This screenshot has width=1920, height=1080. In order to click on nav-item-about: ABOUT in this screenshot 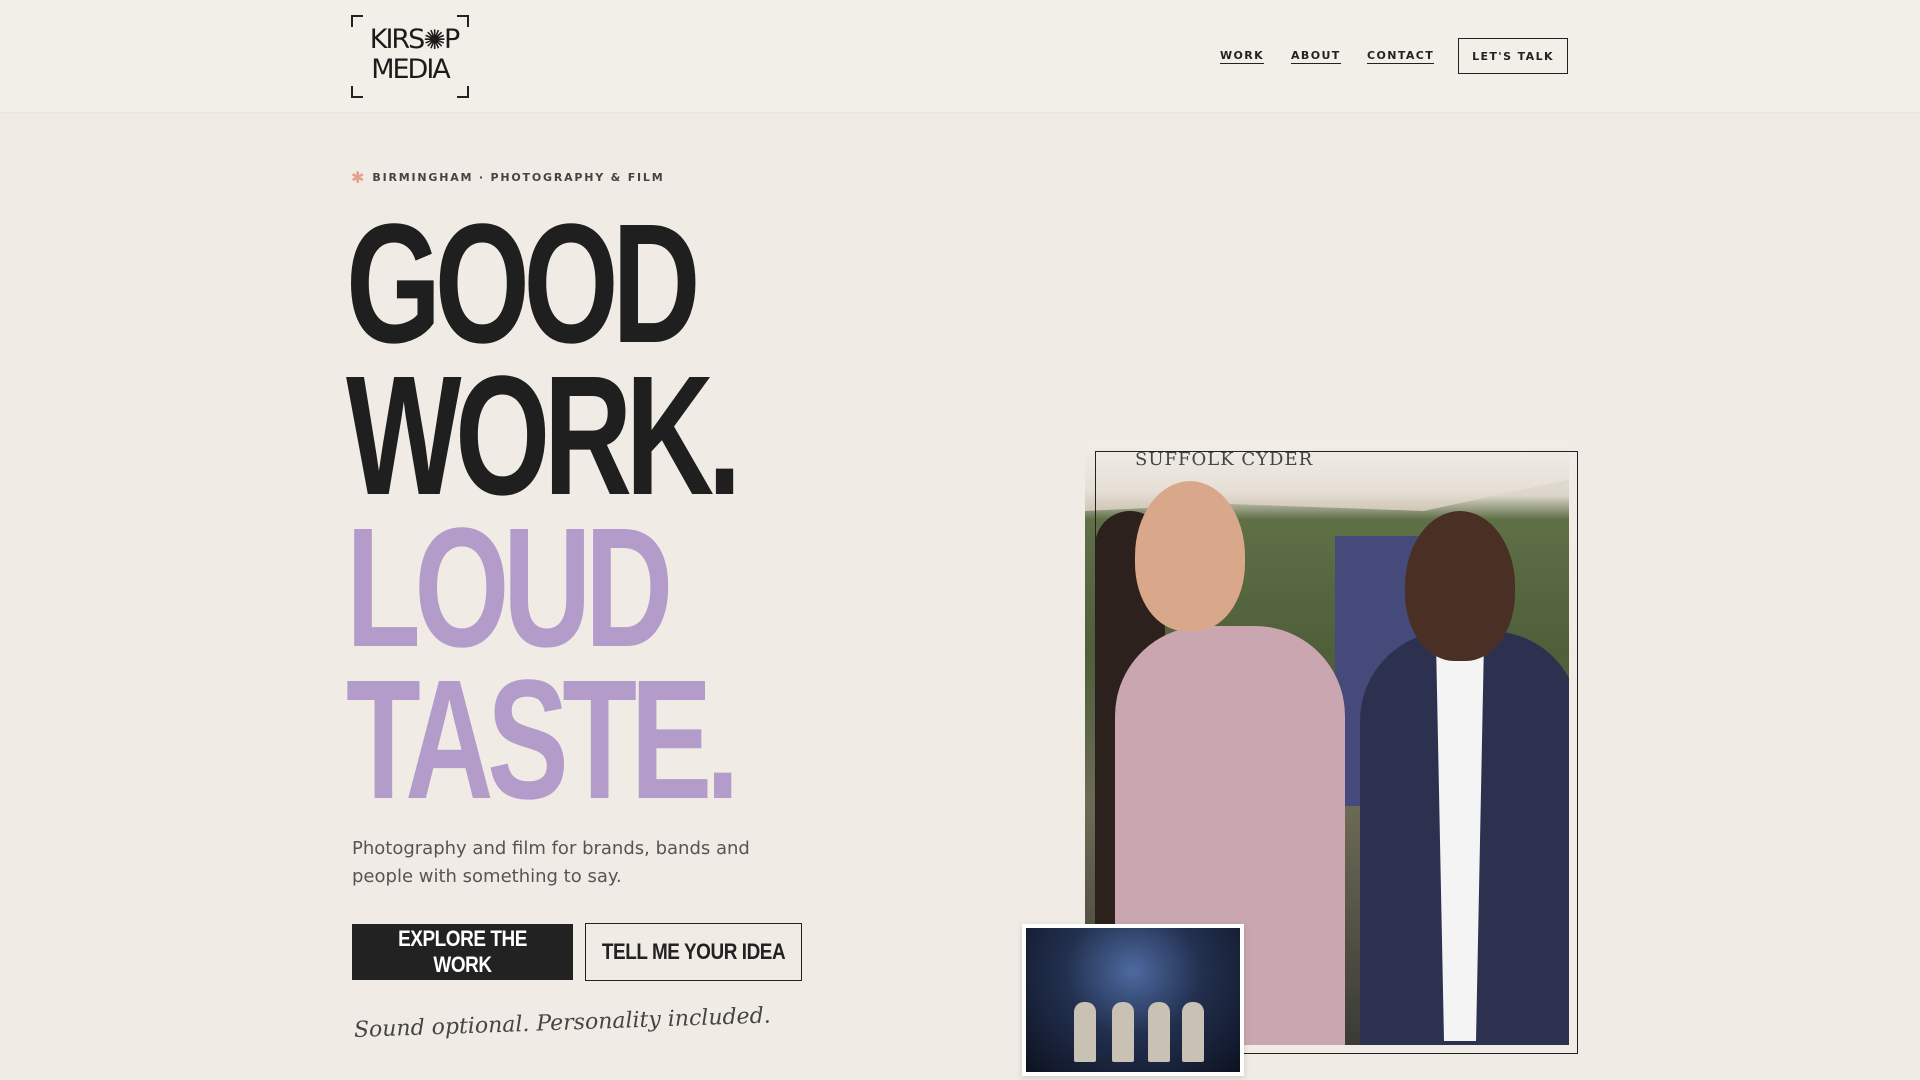, I will do `click(1316, 57)`.